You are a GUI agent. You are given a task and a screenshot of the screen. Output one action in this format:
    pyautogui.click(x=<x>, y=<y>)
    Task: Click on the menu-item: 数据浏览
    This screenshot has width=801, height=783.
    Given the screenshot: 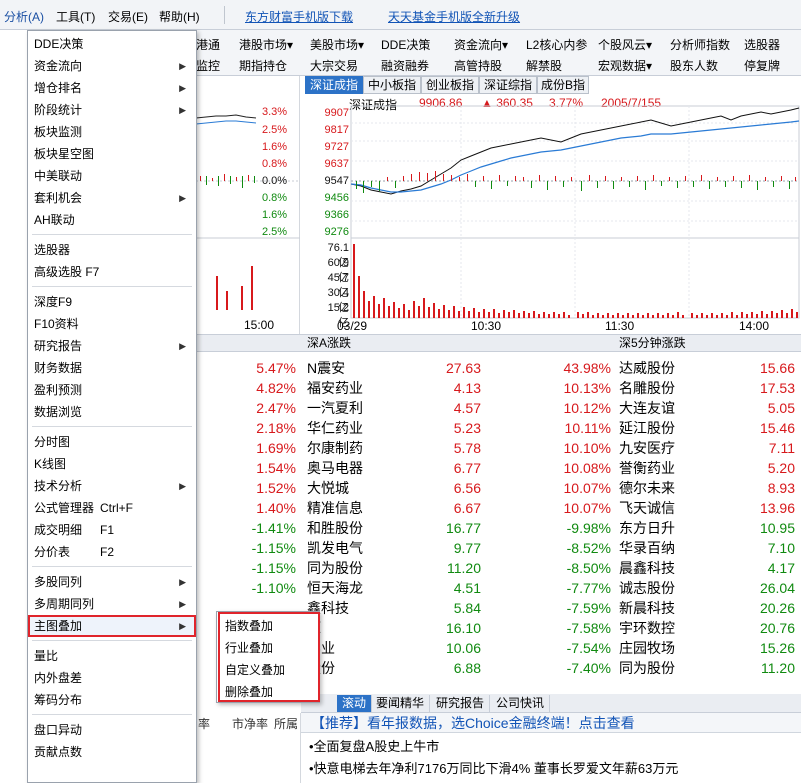 What is the action you would take?
    pyautogui.click(x=112, y=412)
    